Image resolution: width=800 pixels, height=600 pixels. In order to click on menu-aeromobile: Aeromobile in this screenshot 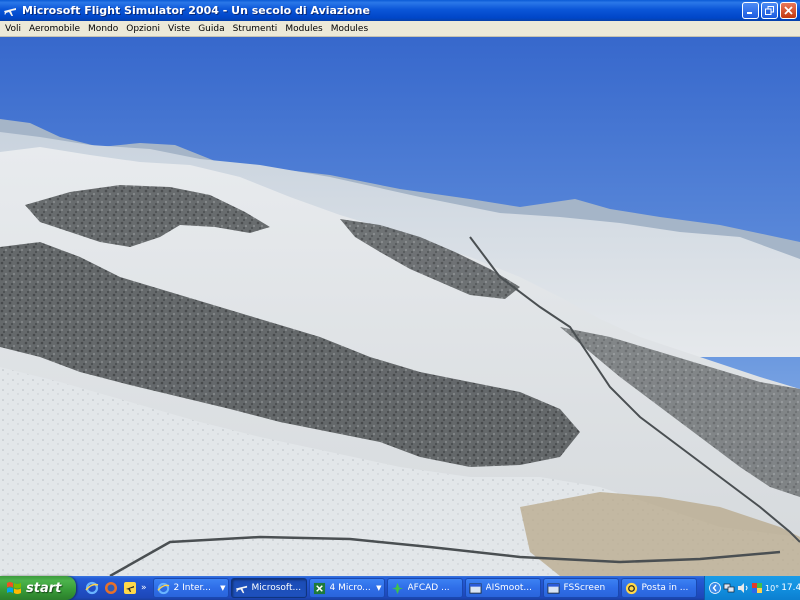, I will do `click(54, 29)`.